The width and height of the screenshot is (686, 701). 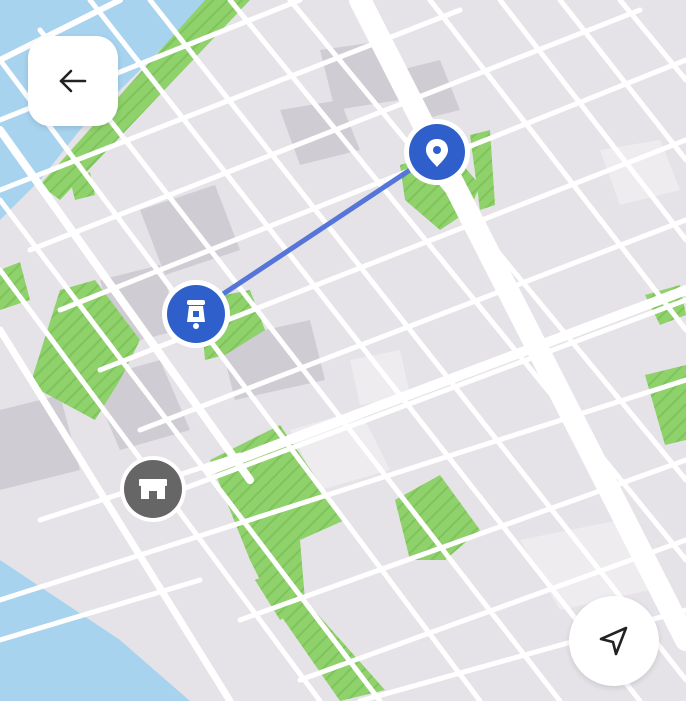 I want to click on navigation-arrow-icon, so click(x=613, y=641).